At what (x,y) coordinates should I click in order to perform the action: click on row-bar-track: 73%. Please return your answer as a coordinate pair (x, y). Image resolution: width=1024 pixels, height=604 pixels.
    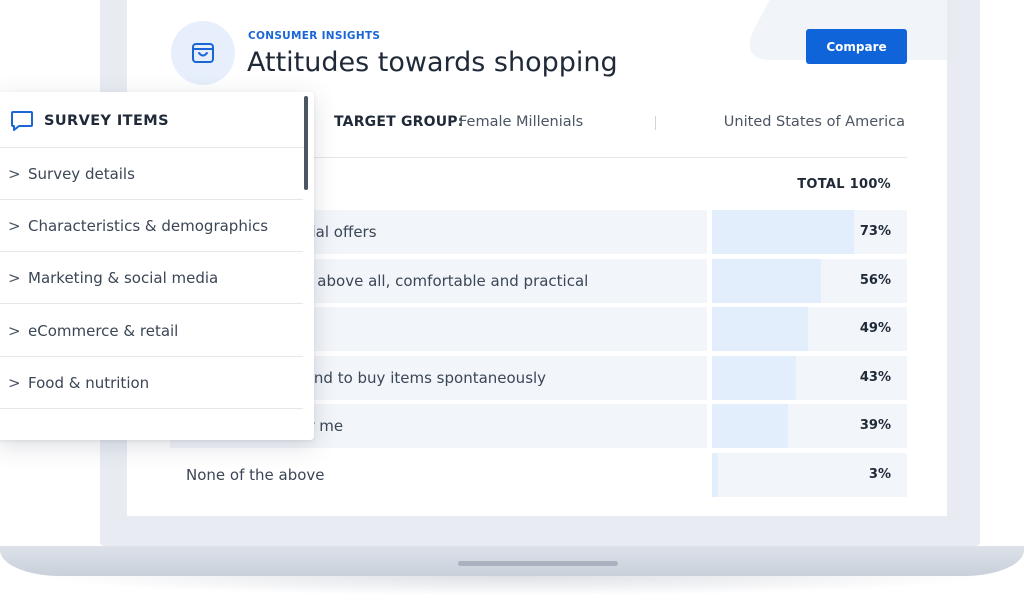
    Looking at the image, I should click on (809, 232).